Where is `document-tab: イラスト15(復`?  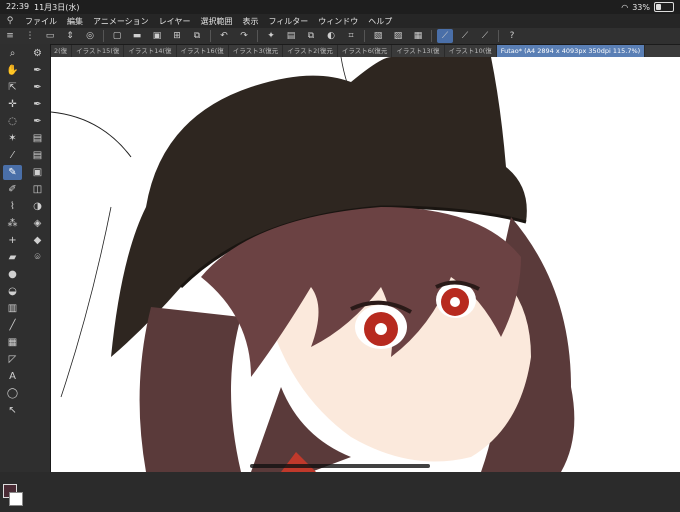 document-tab: イラスト15(復 is located at coordinates (98, 51).